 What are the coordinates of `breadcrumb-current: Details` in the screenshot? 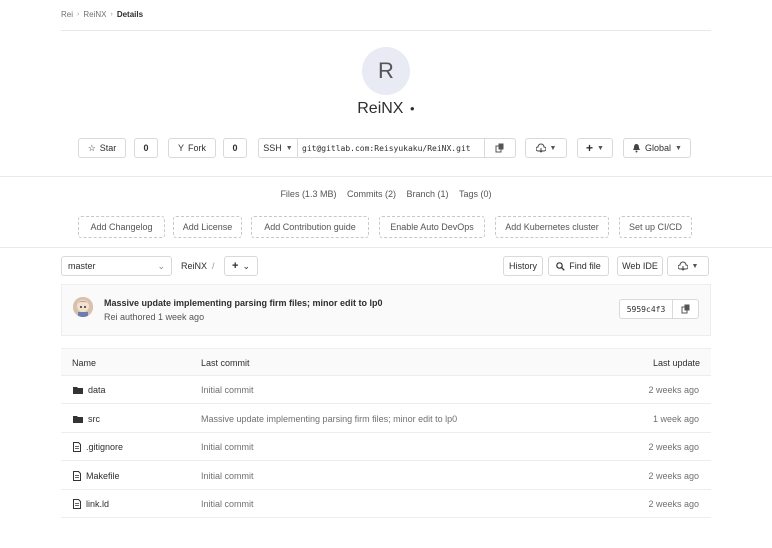 It's located at (130, 14).